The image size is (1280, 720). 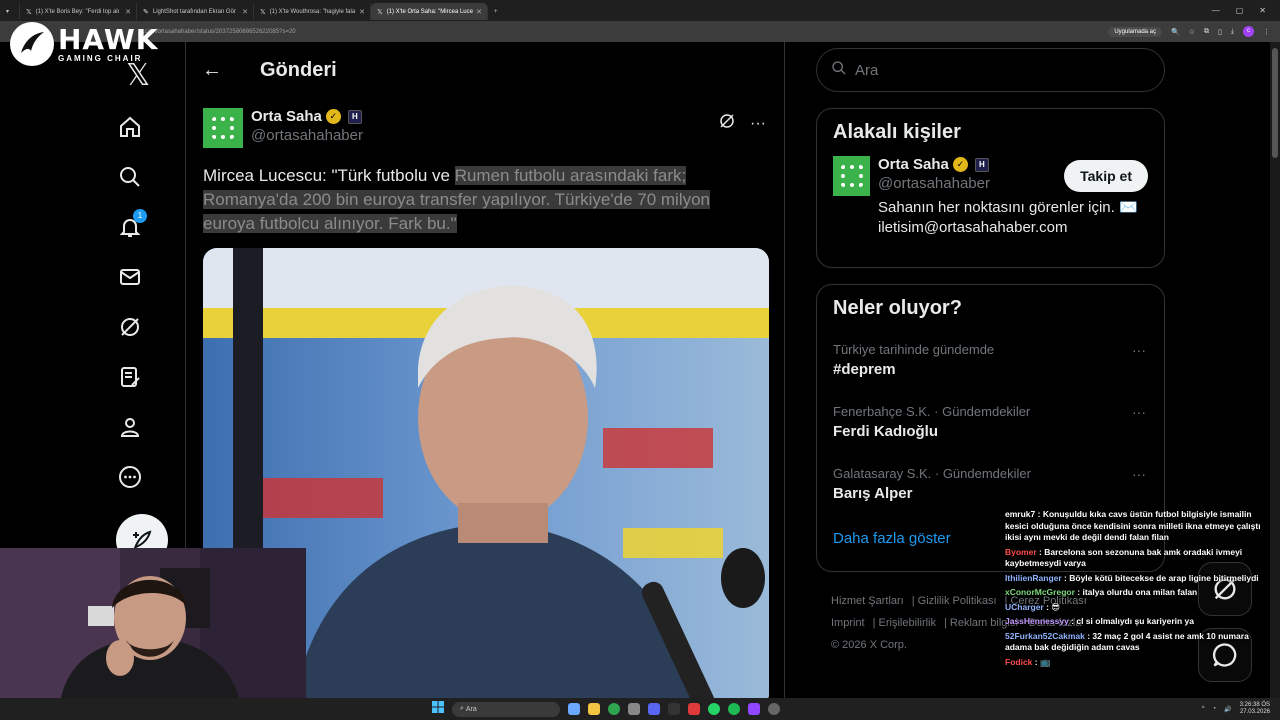 What do you see at coordinates (195, 11) in the screenshot?
I see `tab-2: ✎ LightShot tarafından Ekran Gör ✕` at bounding box center [195, 11].